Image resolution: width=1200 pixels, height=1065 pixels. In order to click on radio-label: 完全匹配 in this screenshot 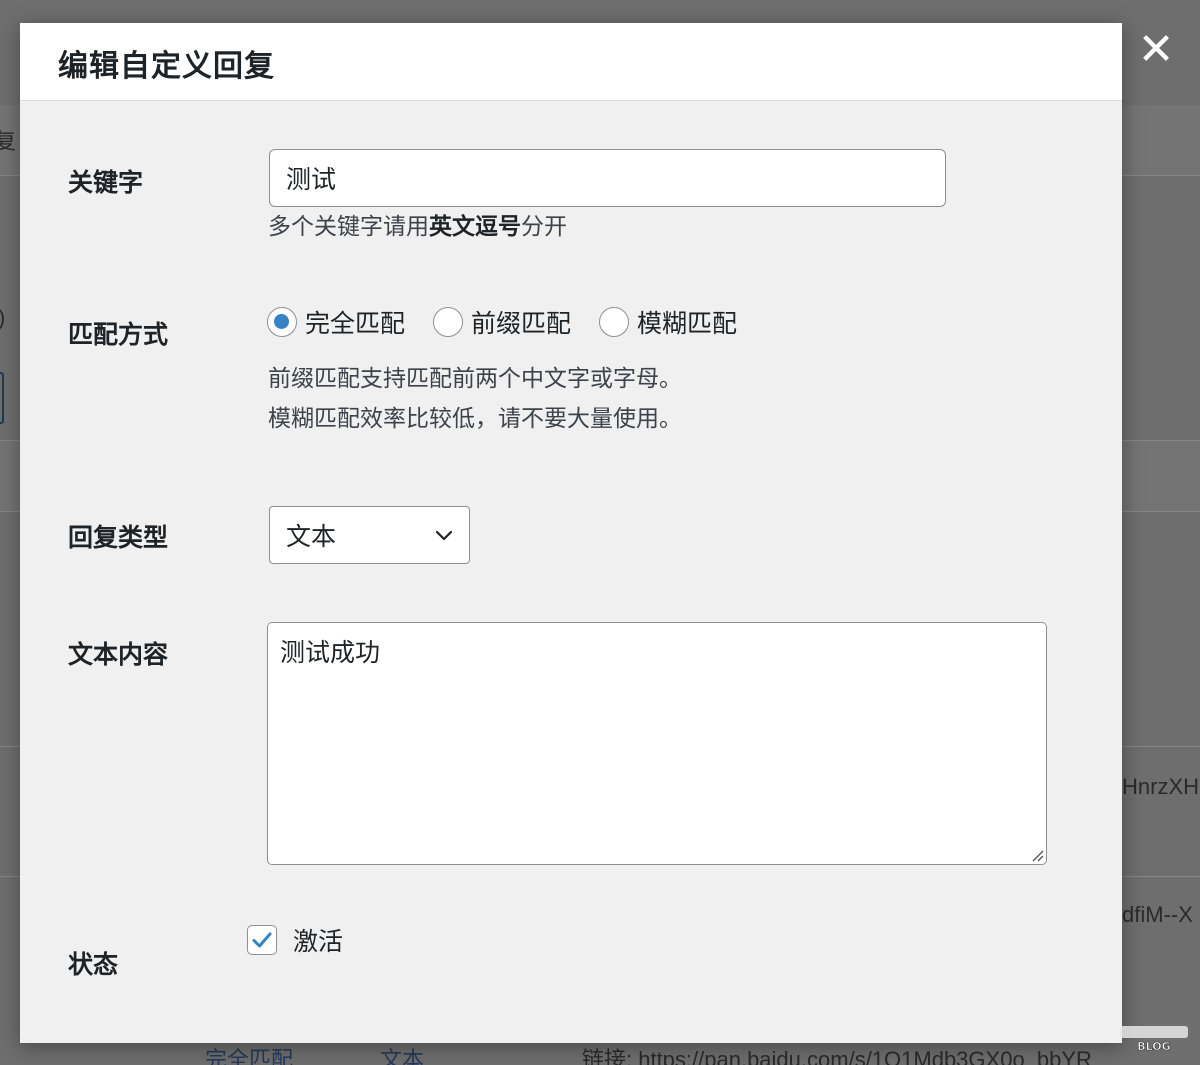, I will do `click(355, 323)`.